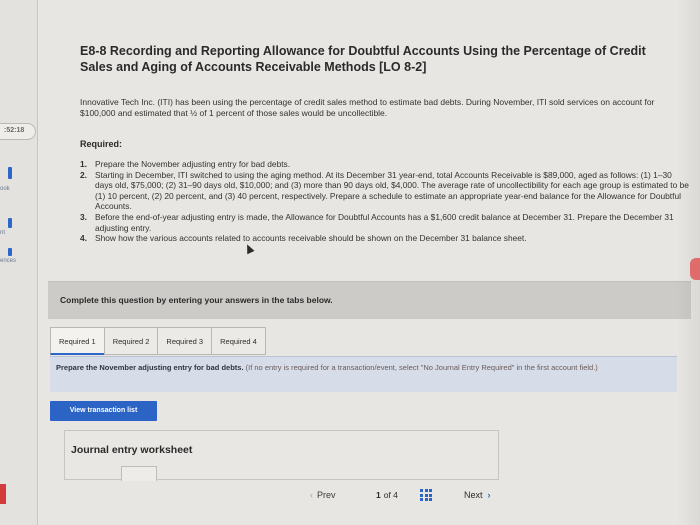  I want to click on sidebar-item-print: nt, so click(2, 233).